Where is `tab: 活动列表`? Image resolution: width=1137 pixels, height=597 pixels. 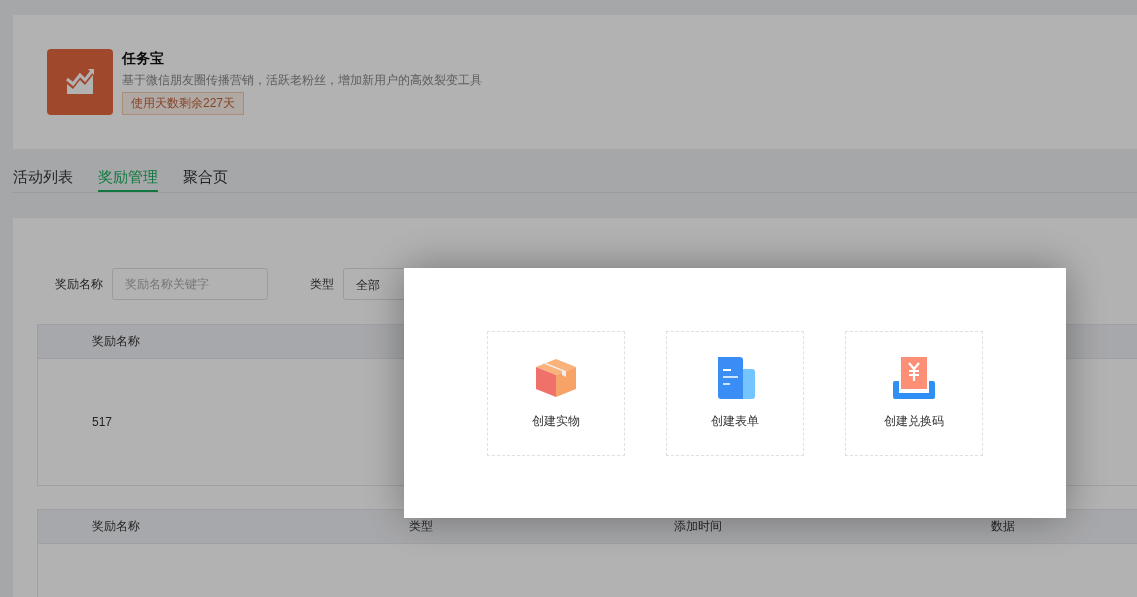 tab: 活动列表 is located at coordinates (43, 180).